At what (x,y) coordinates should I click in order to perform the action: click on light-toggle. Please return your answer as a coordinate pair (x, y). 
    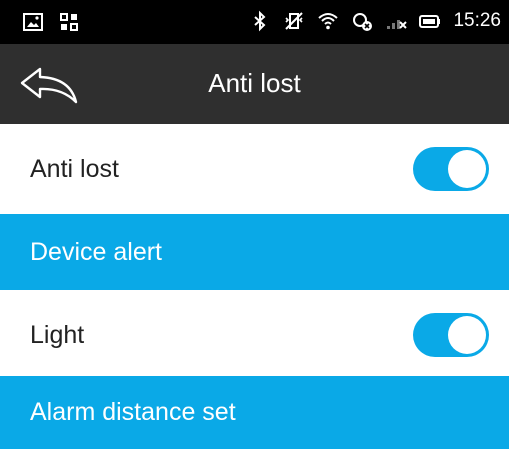
    Looking at the image, I should click on (451, 335).